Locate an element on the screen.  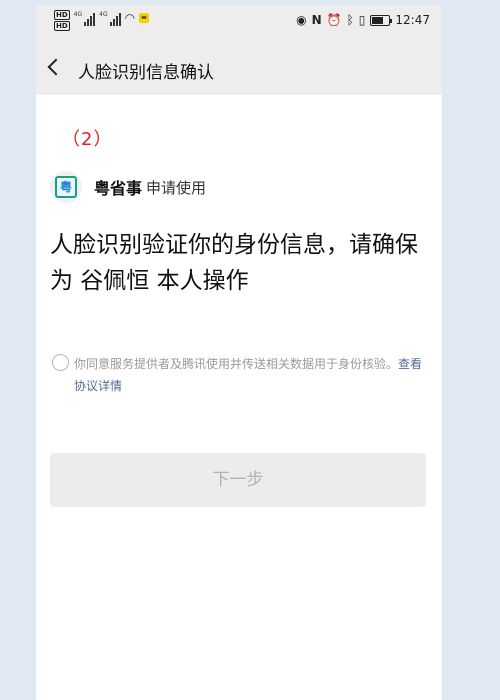
sim2-hd-badge: HD is located at coordinates (62, 26).